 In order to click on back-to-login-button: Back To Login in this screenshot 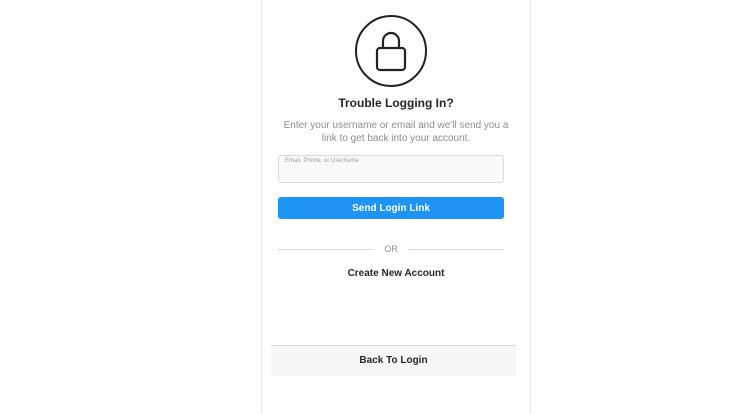, I will do `click(393, 360)`.